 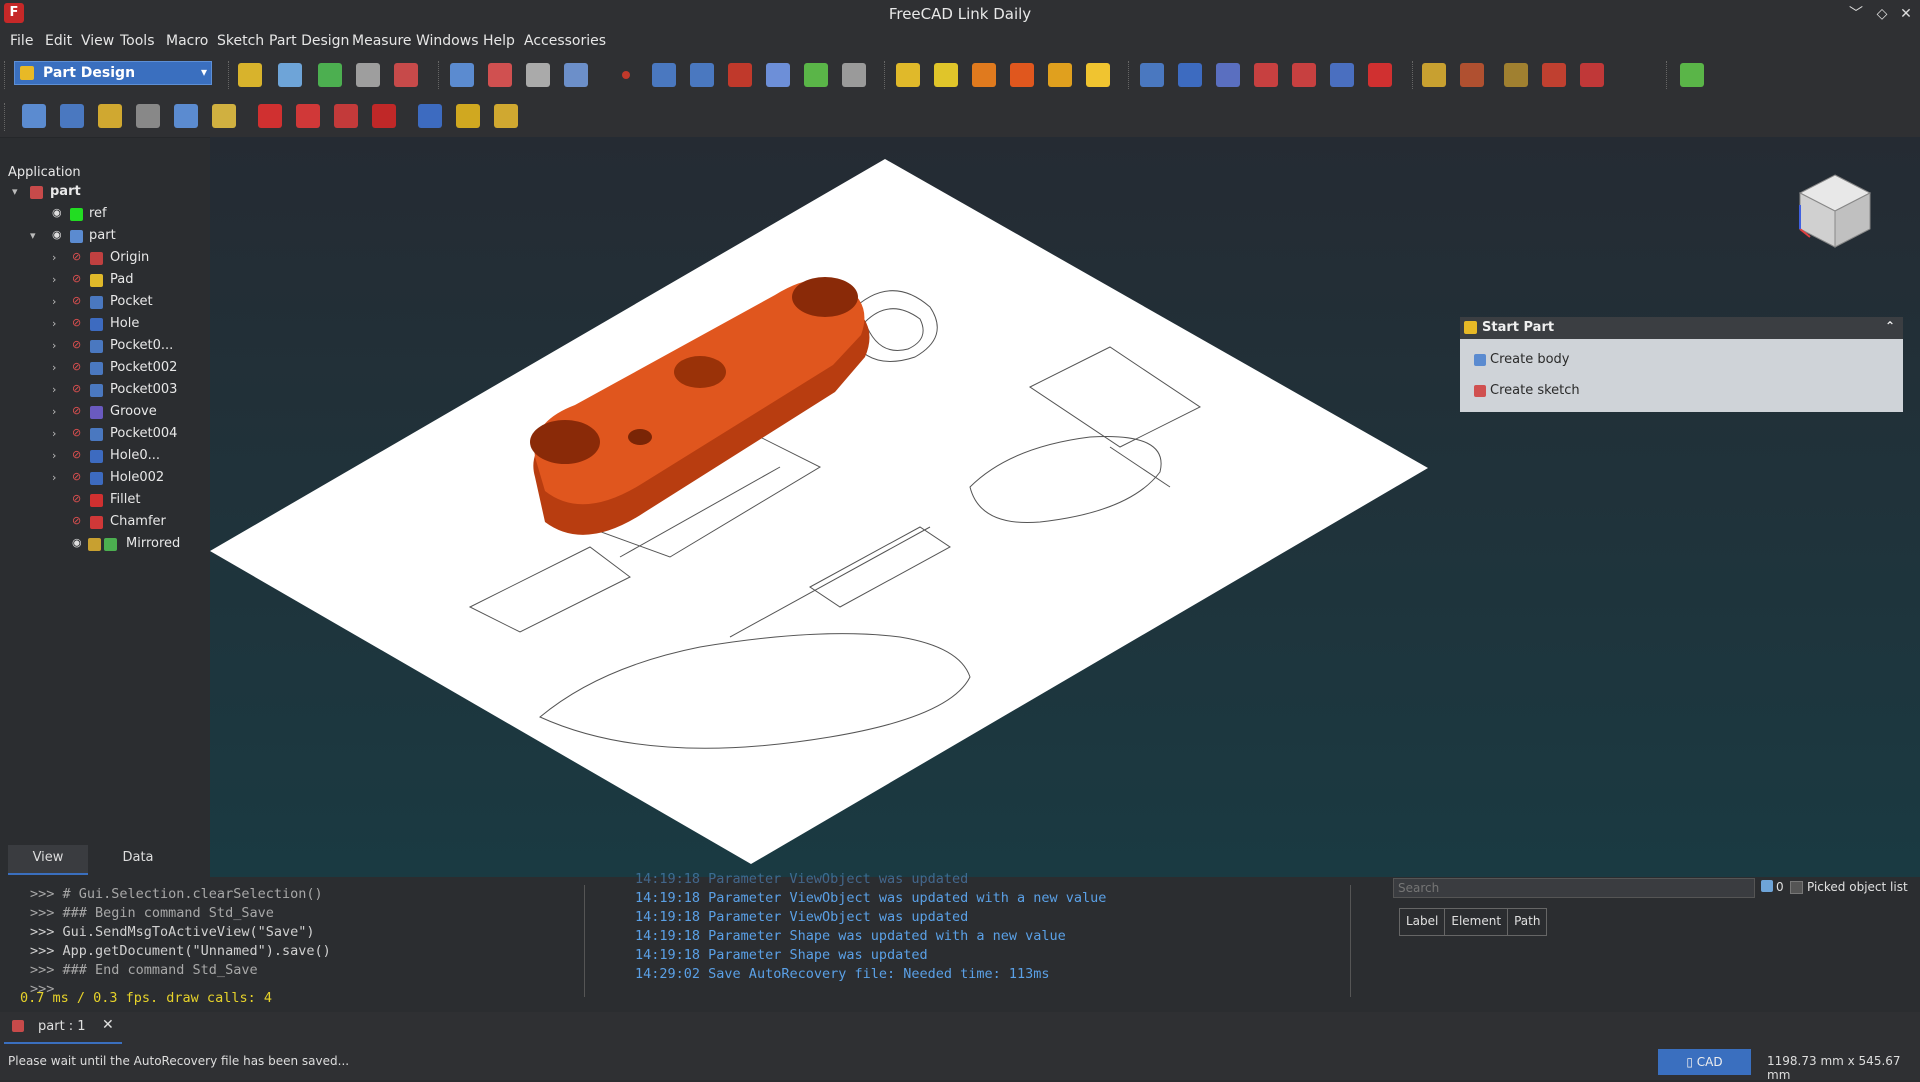 What do you see at coordinates (500, 75) in the screenshot?
I see `link-import-icon` at bounding box center [500, 75].